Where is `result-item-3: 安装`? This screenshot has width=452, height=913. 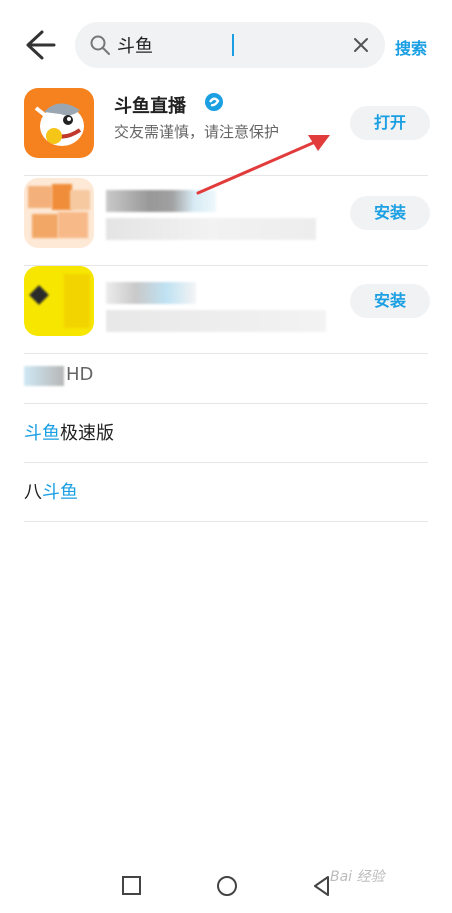 result-item-3: 安装 is located at coordinates (227, 310).